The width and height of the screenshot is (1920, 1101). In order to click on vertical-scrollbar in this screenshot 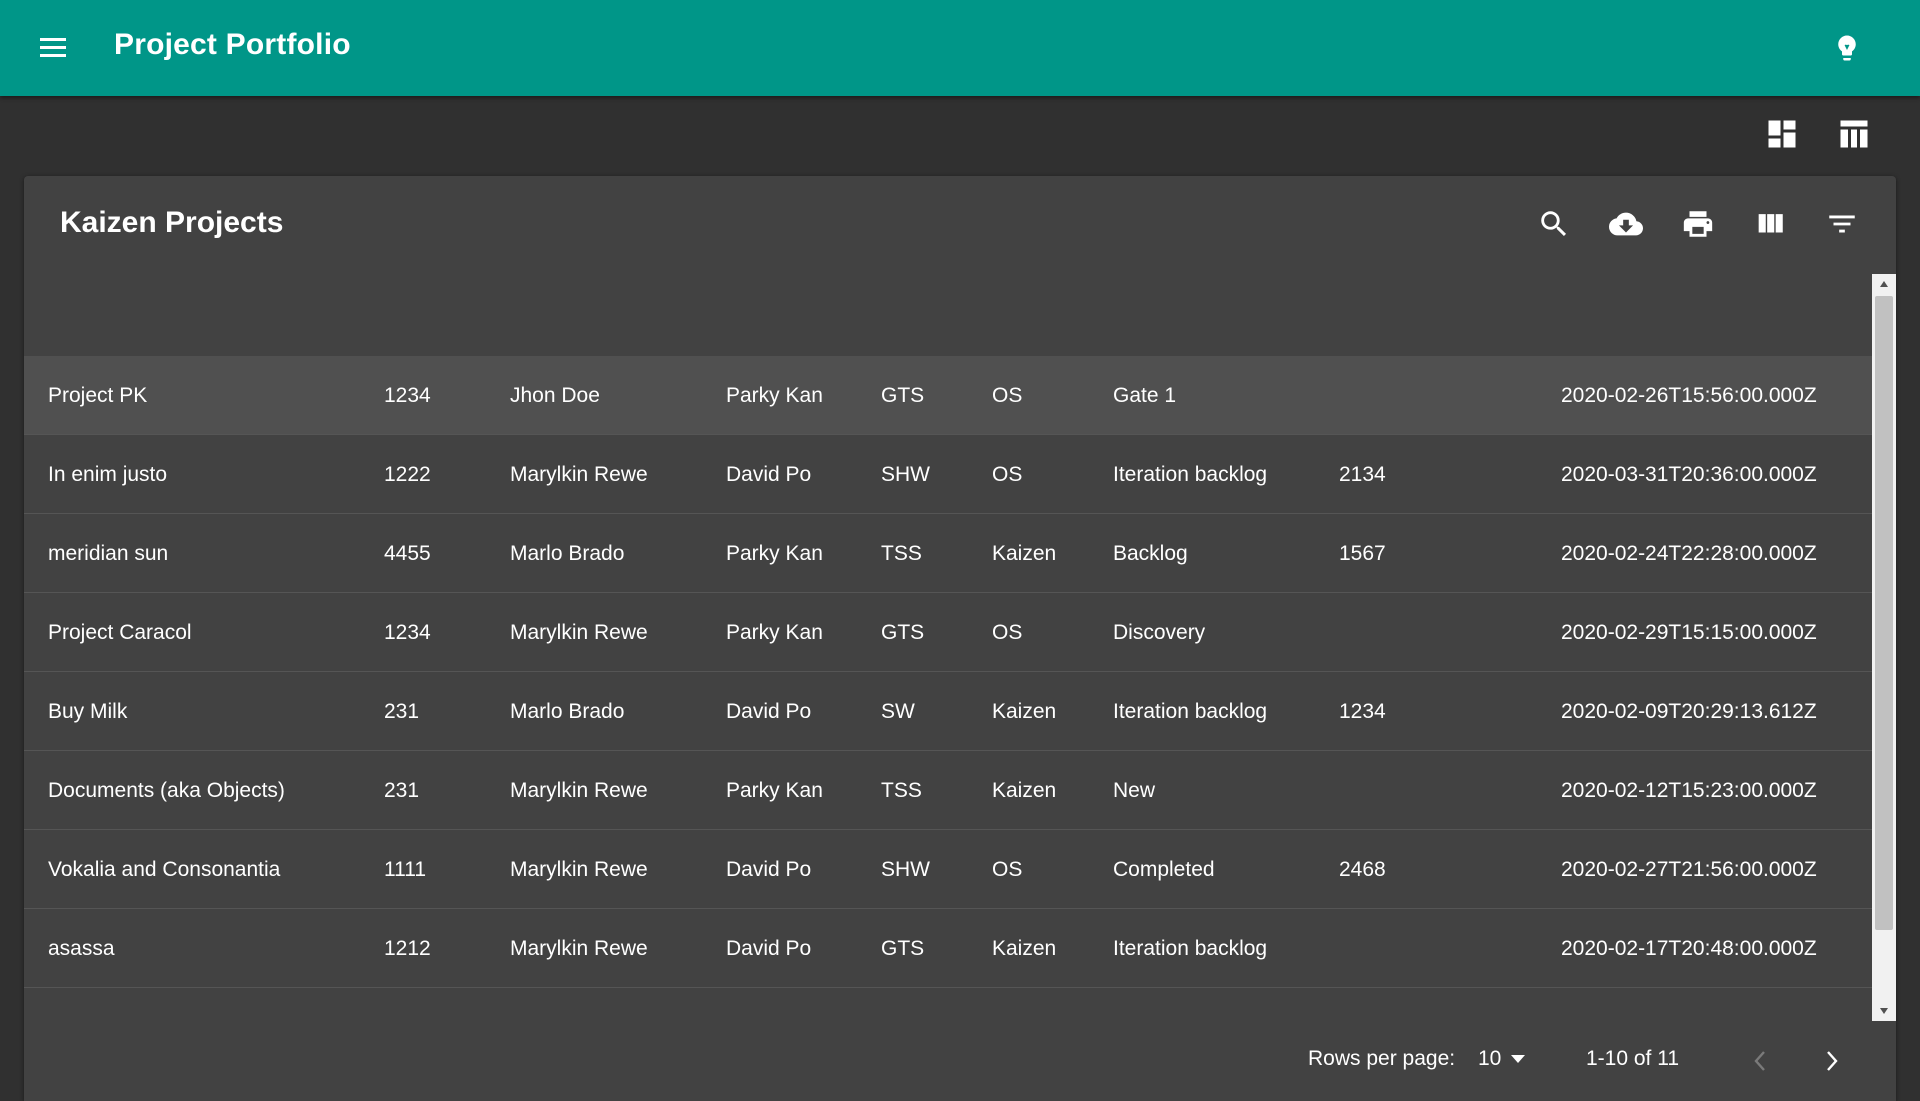, I will do `click(1884, 647)`.